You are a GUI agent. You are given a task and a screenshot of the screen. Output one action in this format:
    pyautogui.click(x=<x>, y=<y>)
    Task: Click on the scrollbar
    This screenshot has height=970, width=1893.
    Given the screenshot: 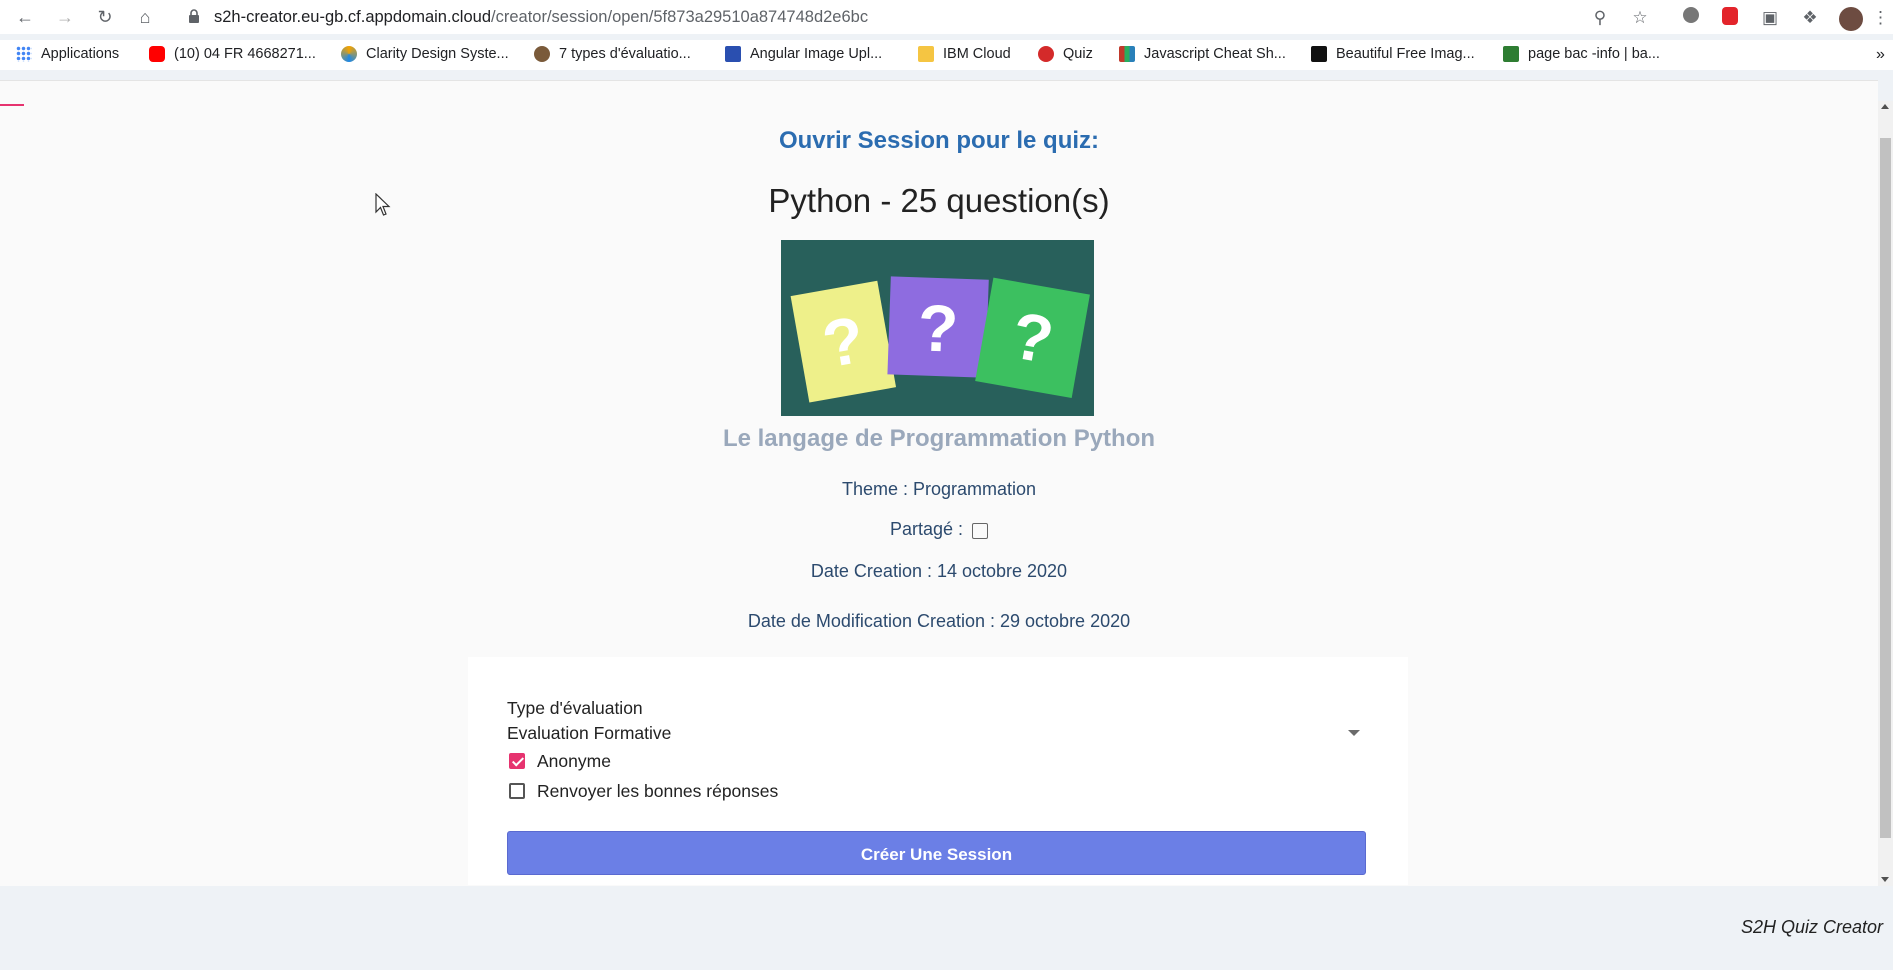 What is the action you would take?
    pyautogui.click(x=1885, y=493)
    